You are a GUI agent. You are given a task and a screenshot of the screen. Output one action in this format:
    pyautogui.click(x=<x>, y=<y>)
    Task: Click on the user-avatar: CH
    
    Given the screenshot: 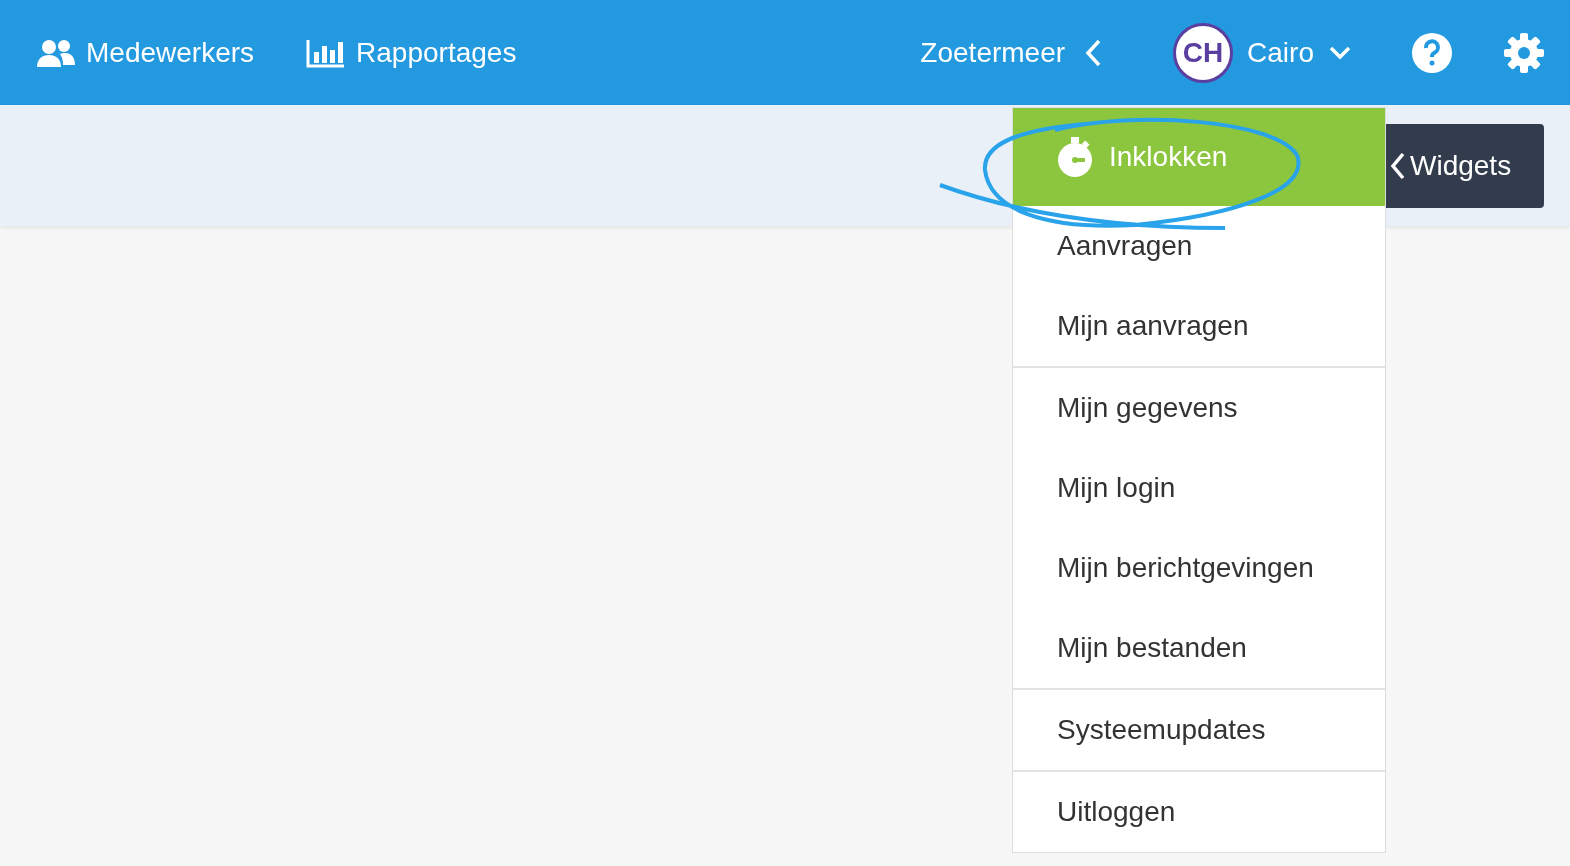 What is the action you would take?
    pyautogui.click(x=1203, y=52)
    